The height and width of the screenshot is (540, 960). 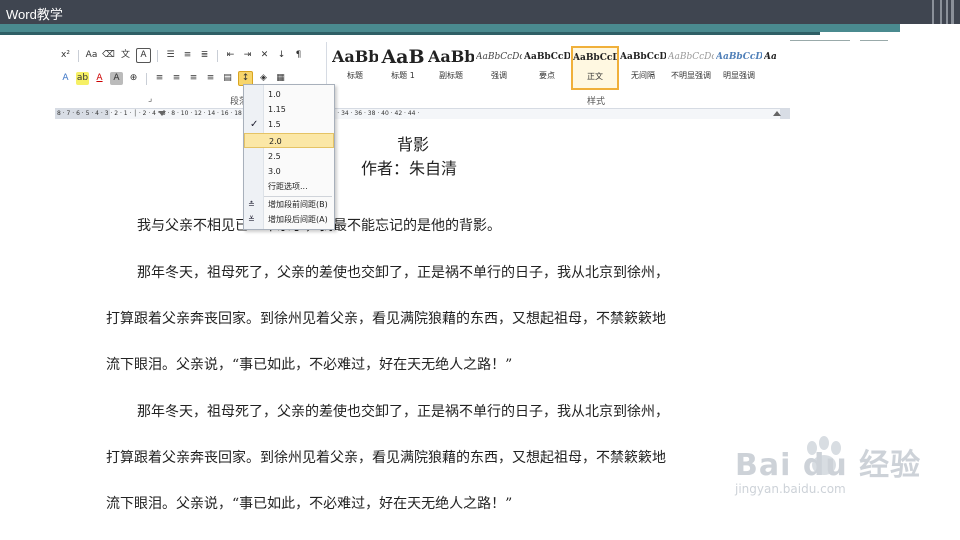 What do you see at coordinates (108, 55) in the screenshot?
I see `clear-format-icon: ⌫` at bounding box center [108, 55].